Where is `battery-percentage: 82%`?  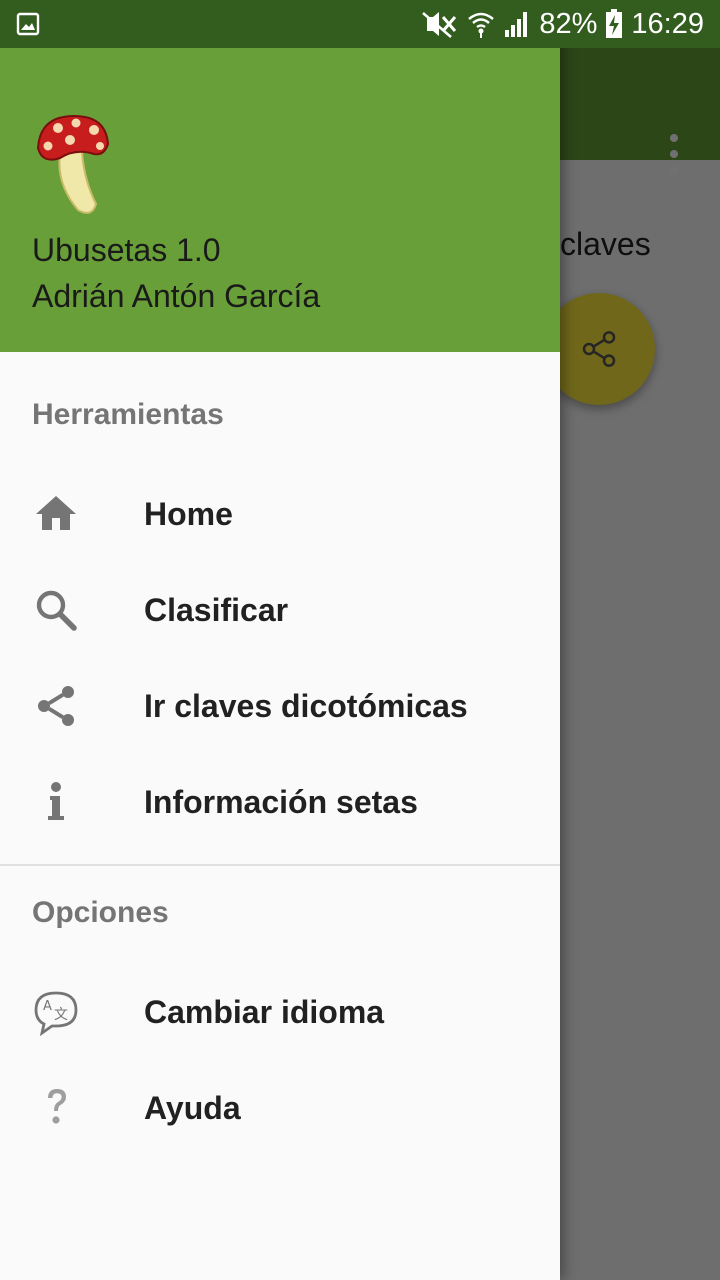
battery-percentage: 82% is located at coordinates (568, 23).